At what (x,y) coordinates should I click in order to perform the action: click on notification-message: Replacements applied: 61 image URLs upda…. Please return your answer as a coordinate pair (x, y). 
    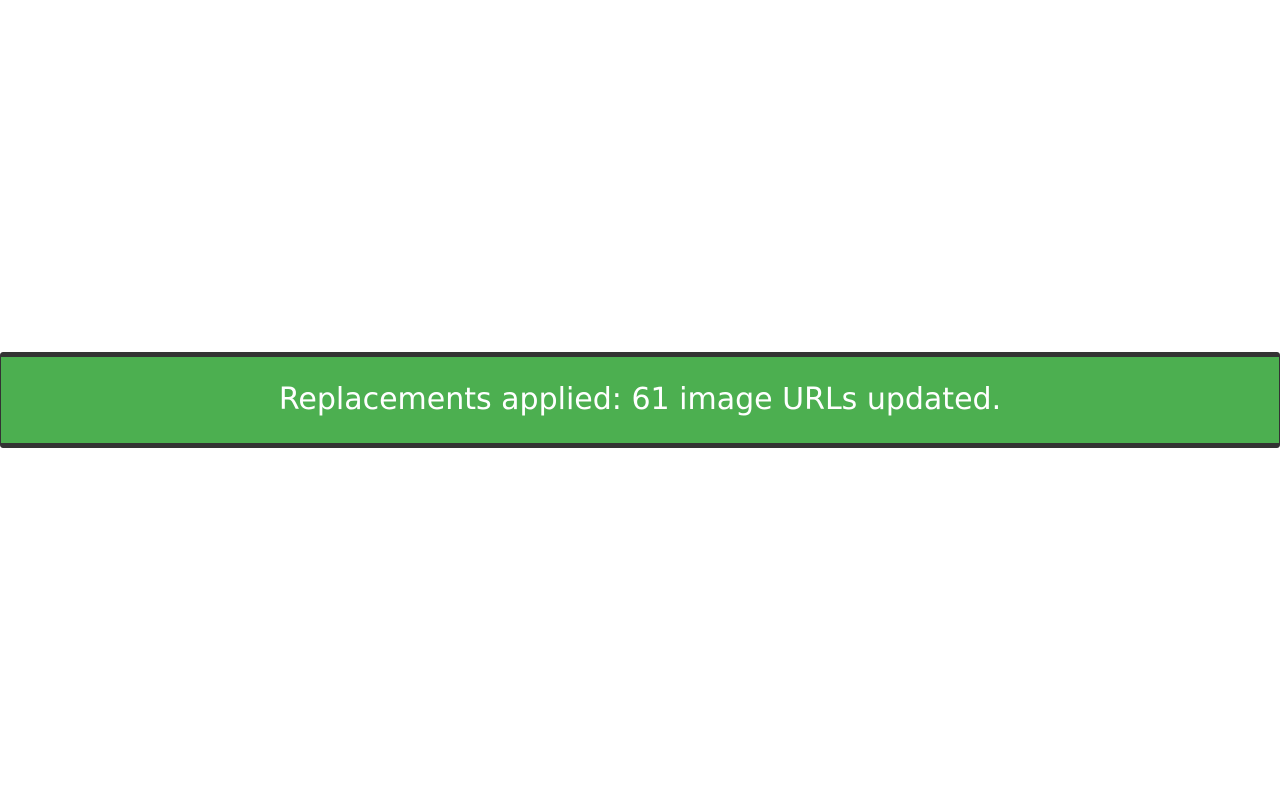
    Looking at the image, I should click on (640, 399).